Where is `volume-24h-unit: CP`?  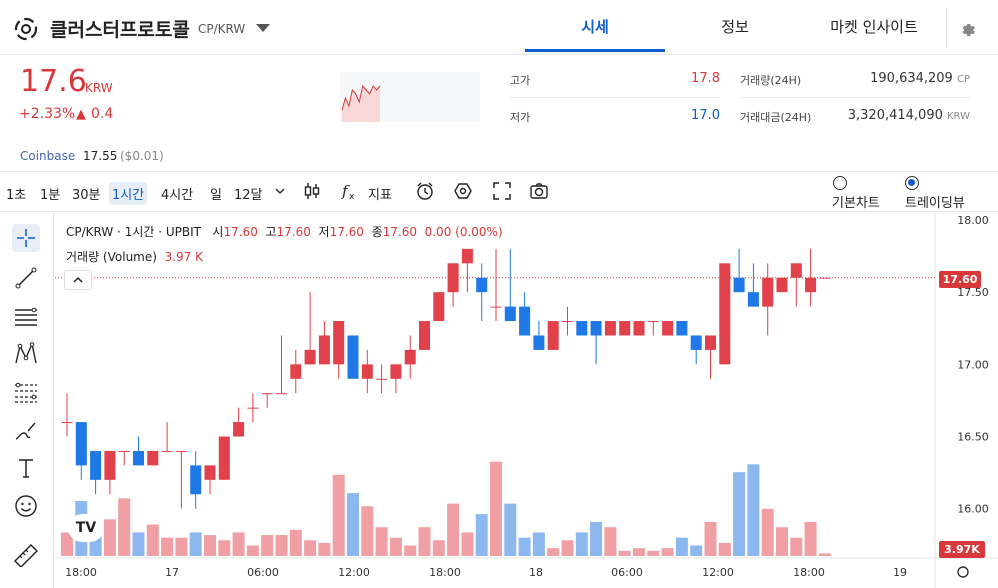 volume-24h-unit: CP is located at coordinates (963, 79).